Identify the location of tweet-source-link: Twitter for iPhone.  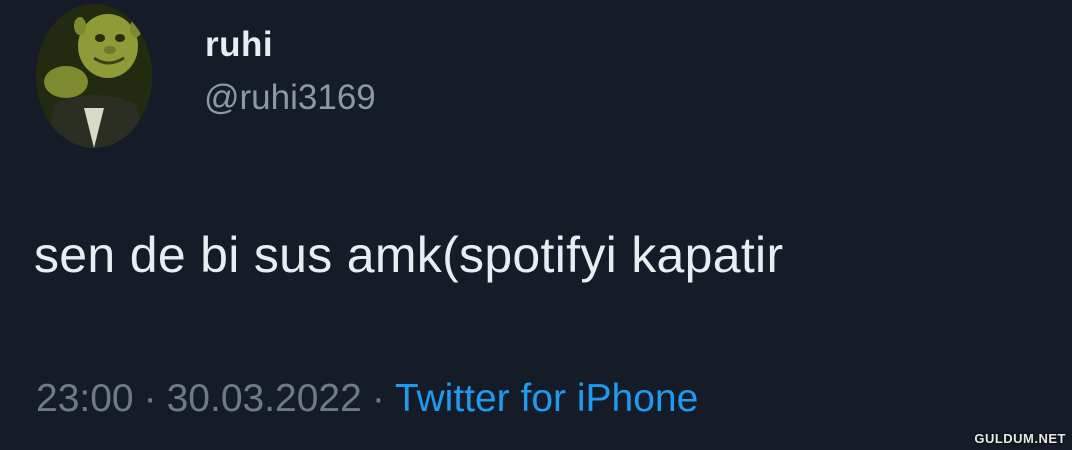
(546, 398).